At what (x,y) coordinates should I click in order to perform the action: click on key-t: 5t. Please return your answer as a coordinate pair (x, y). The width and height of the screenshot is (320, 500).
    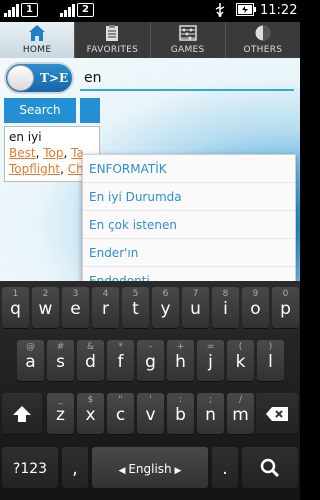
    Looking at the image, I should click on (135, 307).